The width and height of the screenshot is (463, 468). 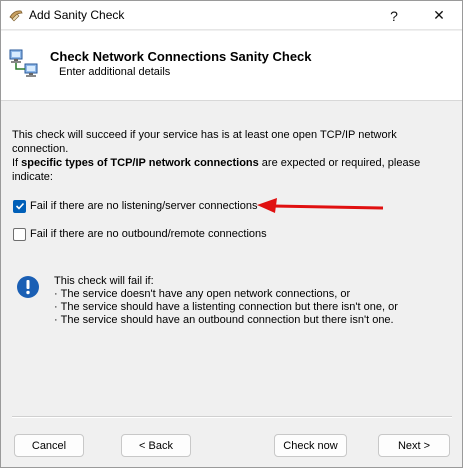 What do you see at coordinates (77, 15) in the screenshot?
I see `window-title: Add Sanity Check` at bounding box center [77, 15].